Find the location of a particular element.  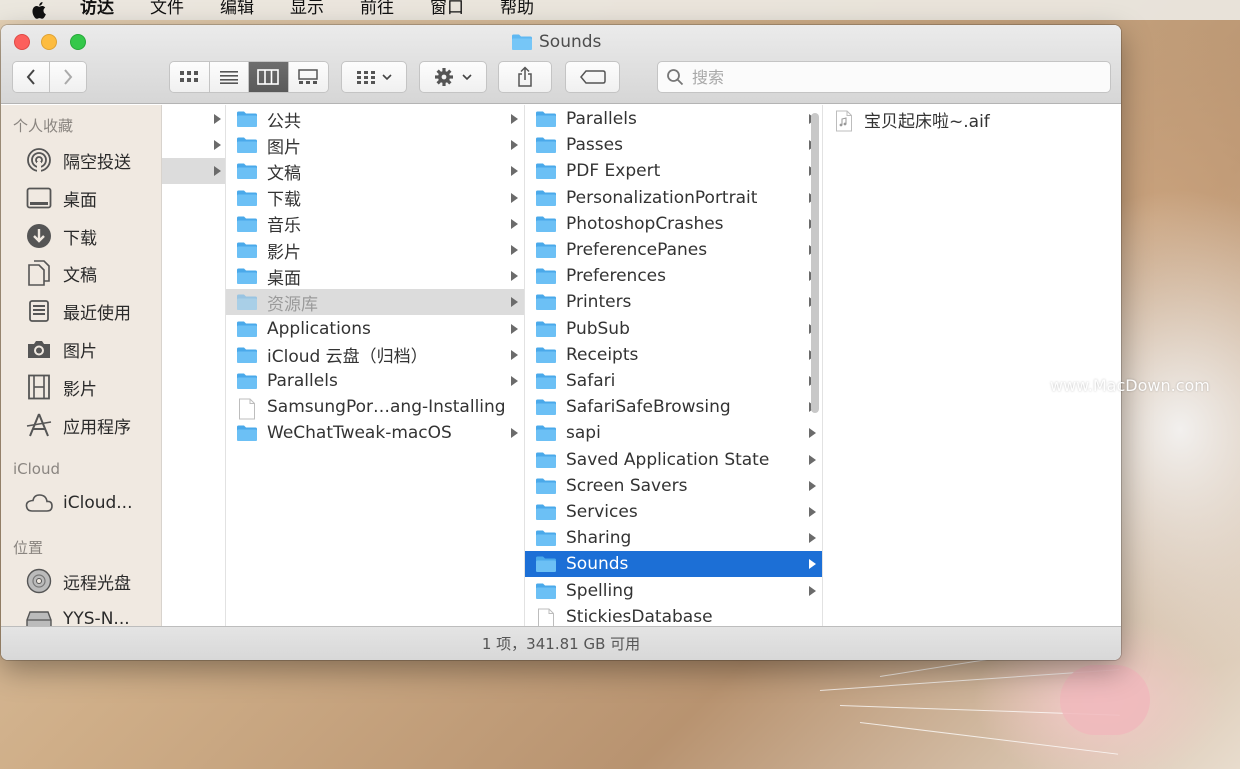

list-item: PreferencePanes is located at coordinates (673, 250).